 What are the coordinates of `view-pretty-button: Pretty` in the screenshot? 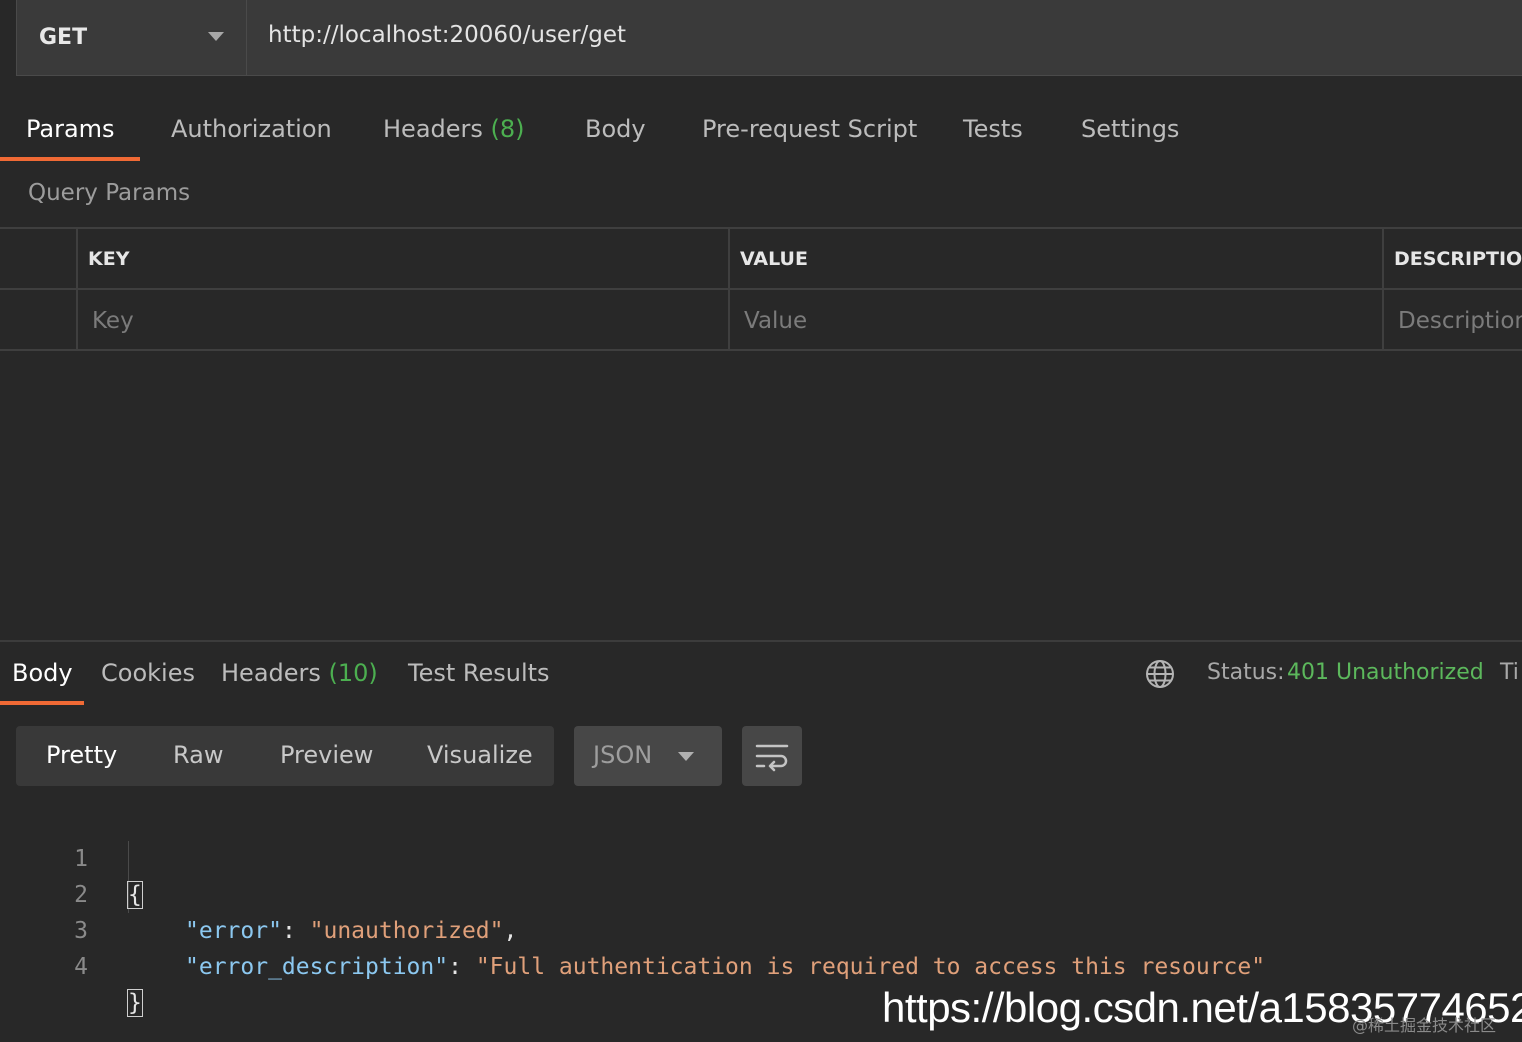 It's located at (81, 756).